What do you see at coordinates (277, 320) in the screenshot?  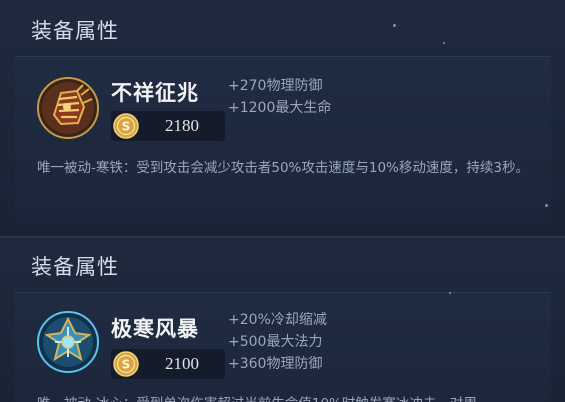 I see `stat-line: +20%冷却缩减` at bounding box center [277, 320].